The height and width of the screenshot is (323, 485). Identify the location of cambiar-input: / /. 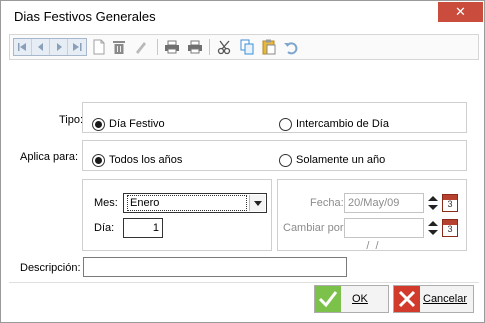
(384, 235).